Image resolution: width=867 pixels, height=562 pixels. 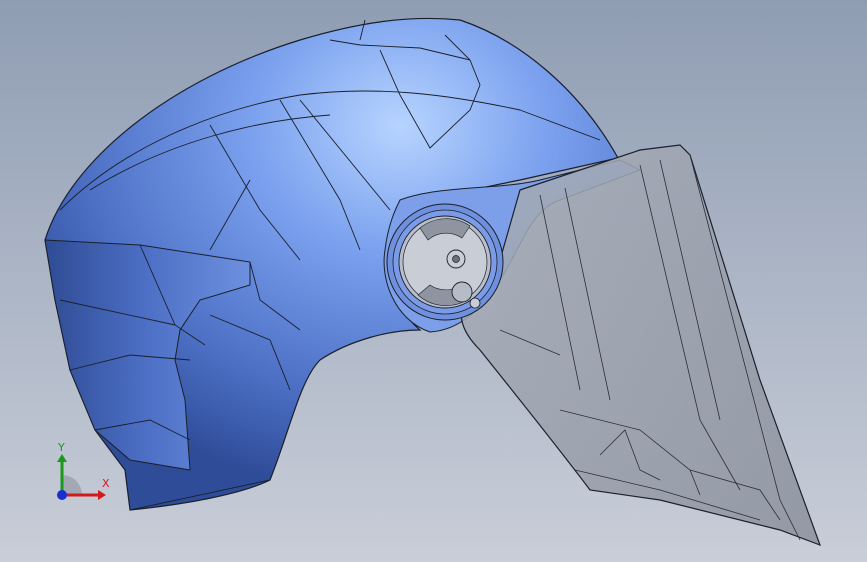 What do you see at coordinates (445, 262) in the screenshot?
I see `visor-pivot-hub` at bounding box center [445, 262].